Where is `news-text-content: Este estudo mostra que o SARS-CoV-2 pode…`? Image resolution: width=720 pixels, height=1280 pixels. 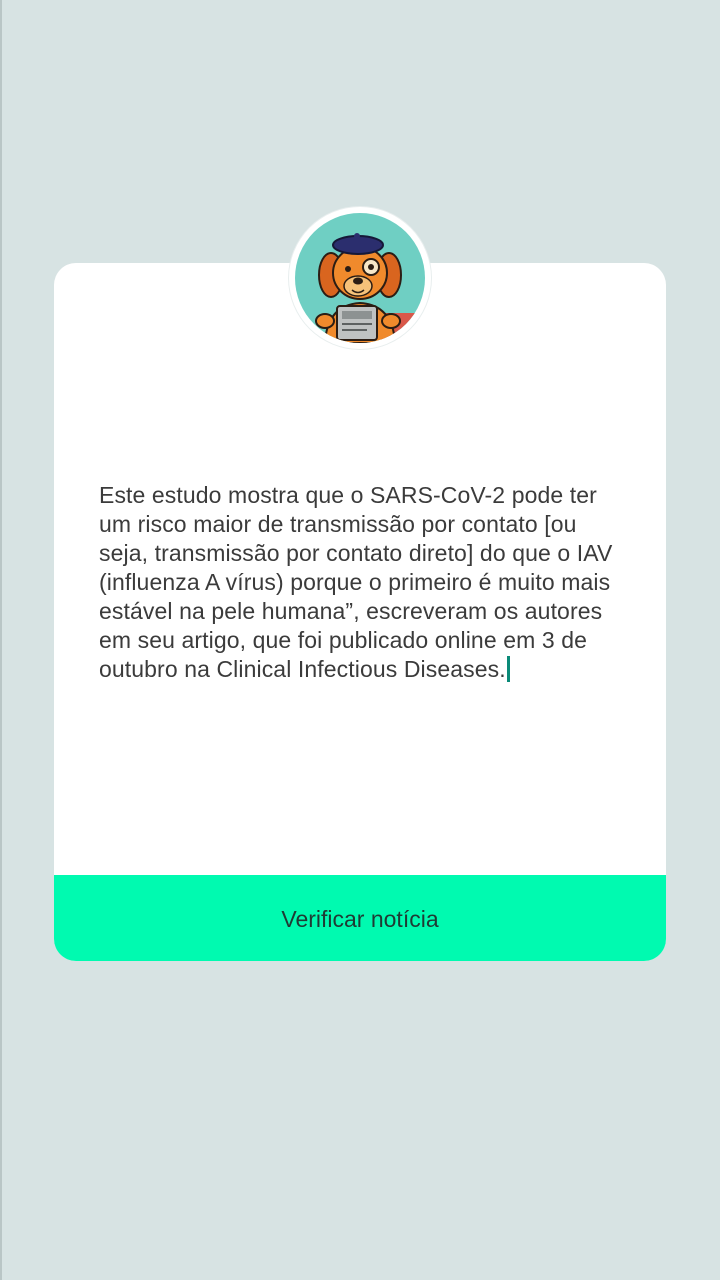
news-text-content: Este estudo mostra que o SARS-CoV-2 pode… is located at coordinates (356, 582).